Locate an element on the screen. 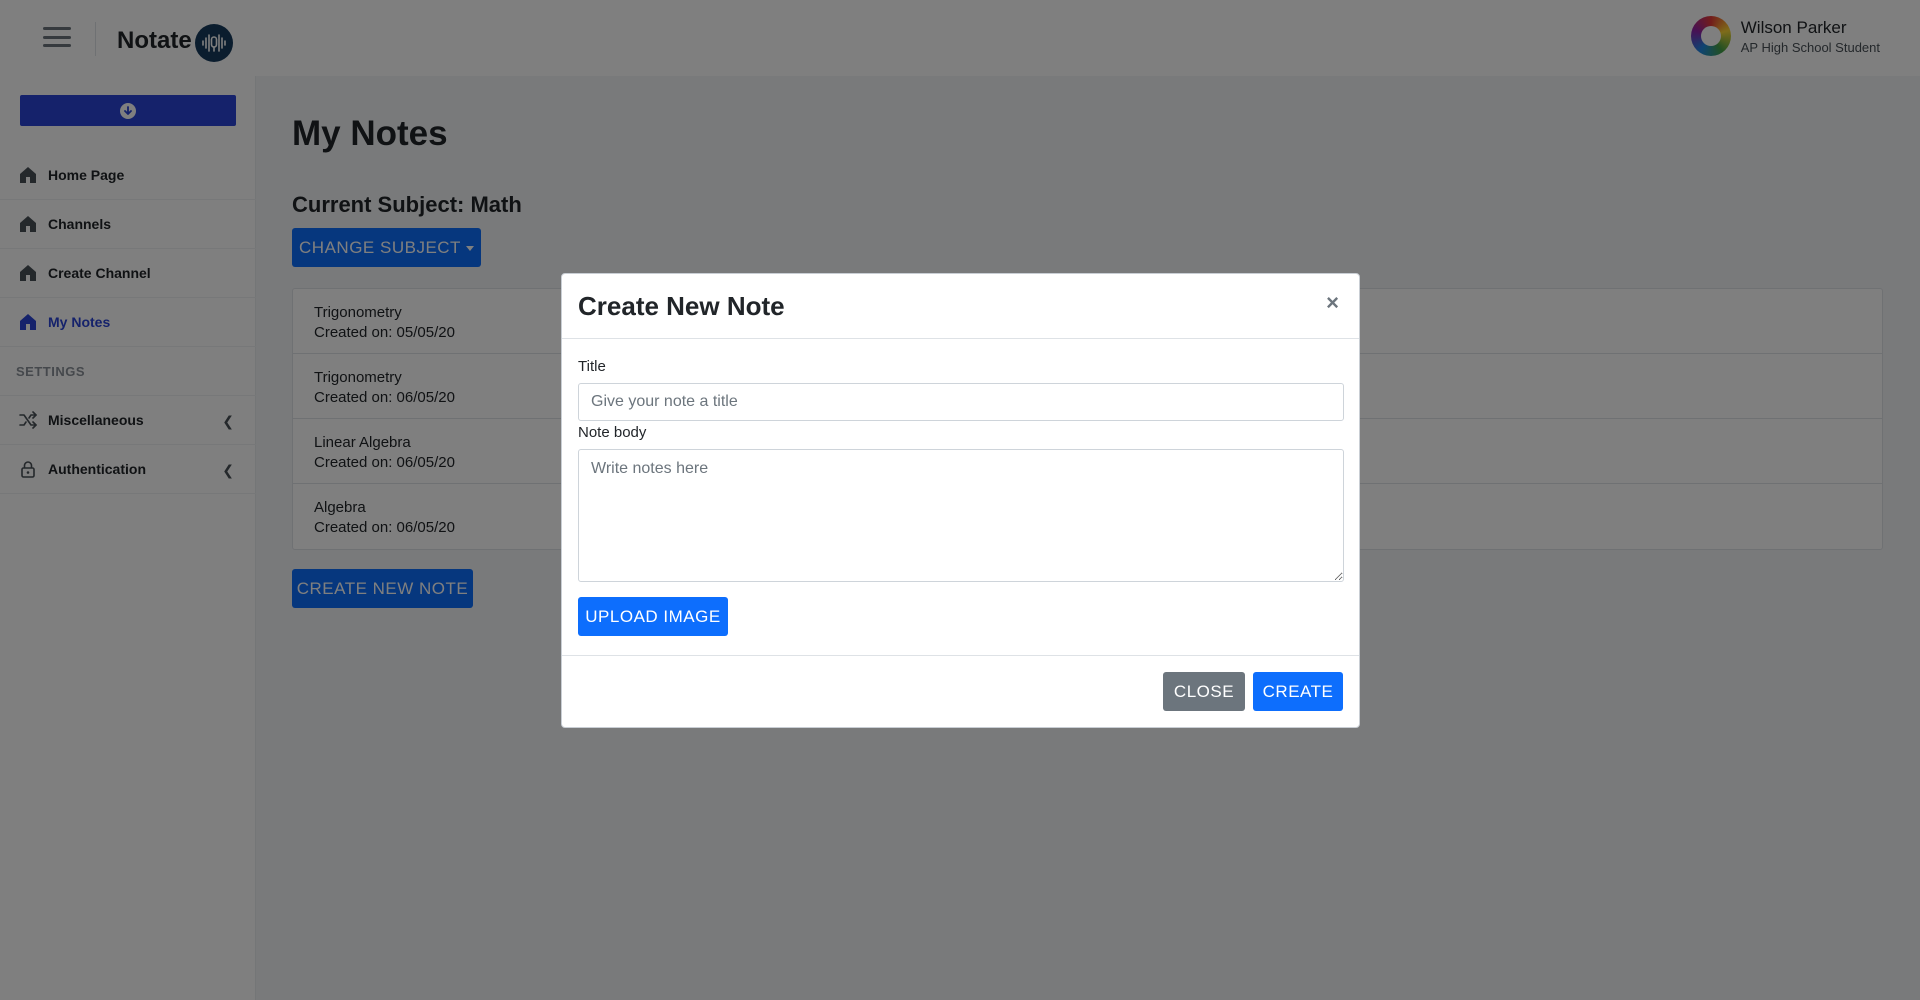 The image size is (1920, 1000). note-body-label: Note body is located at coordinates (612, 432).